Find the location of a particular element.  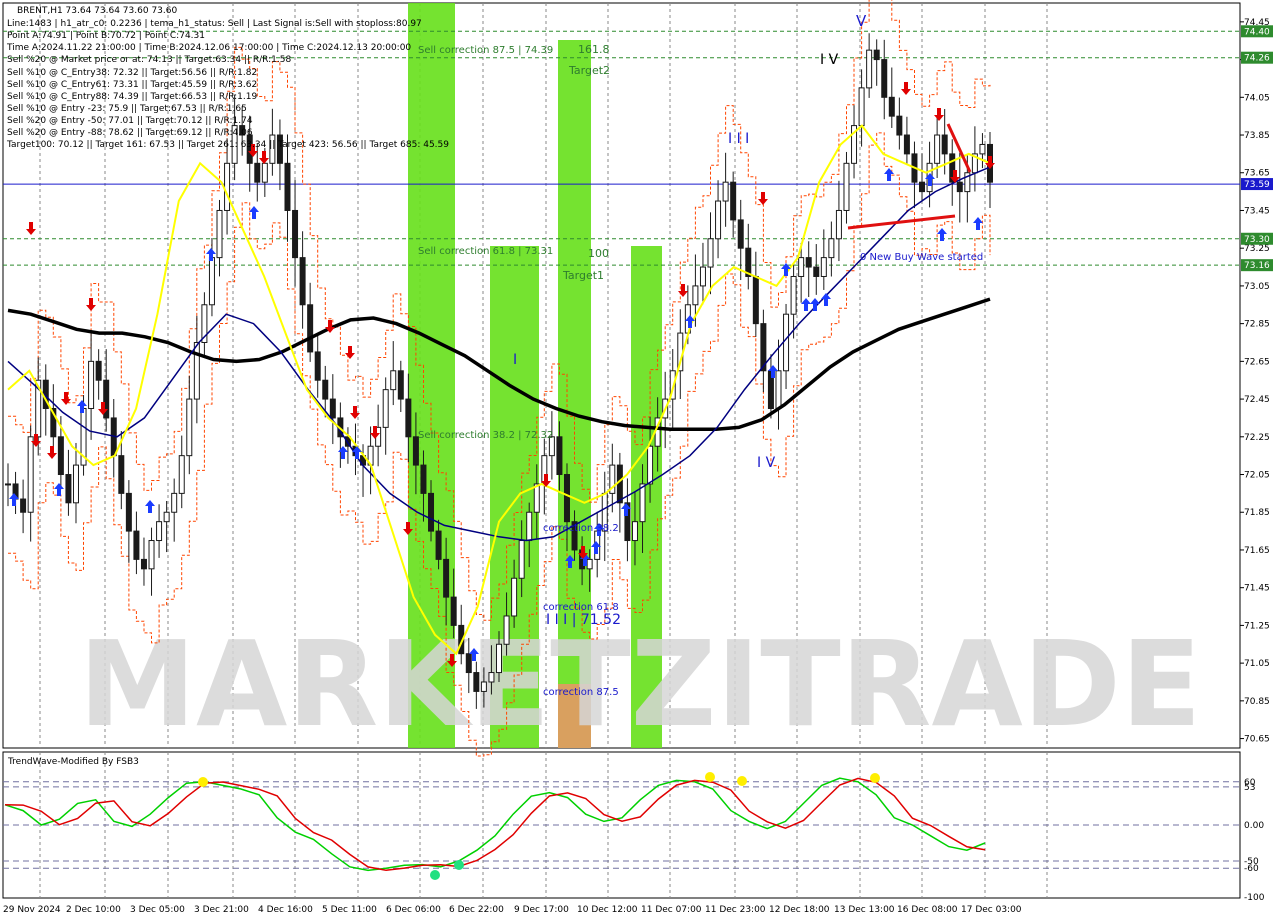

y-tick-label: 72.65 is located at coordinates (1257, 362).